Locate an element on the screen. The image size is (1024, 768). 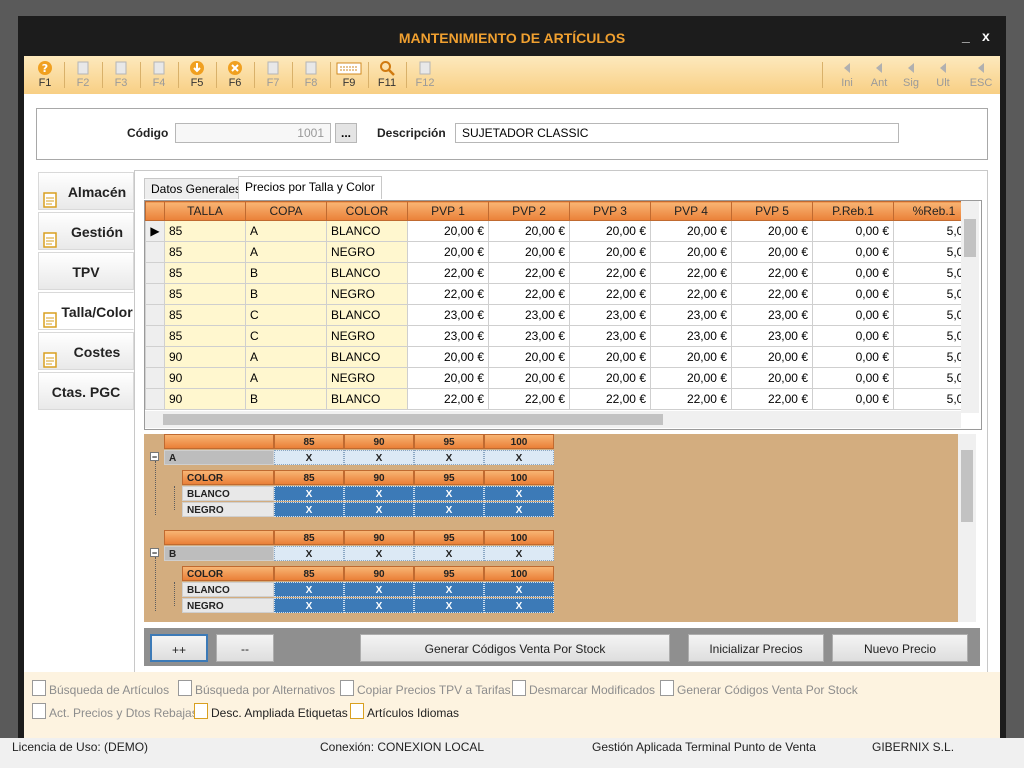
footer-action-6: Act. Precios y Dtos Rebajas is located at coordinates (115, 711).